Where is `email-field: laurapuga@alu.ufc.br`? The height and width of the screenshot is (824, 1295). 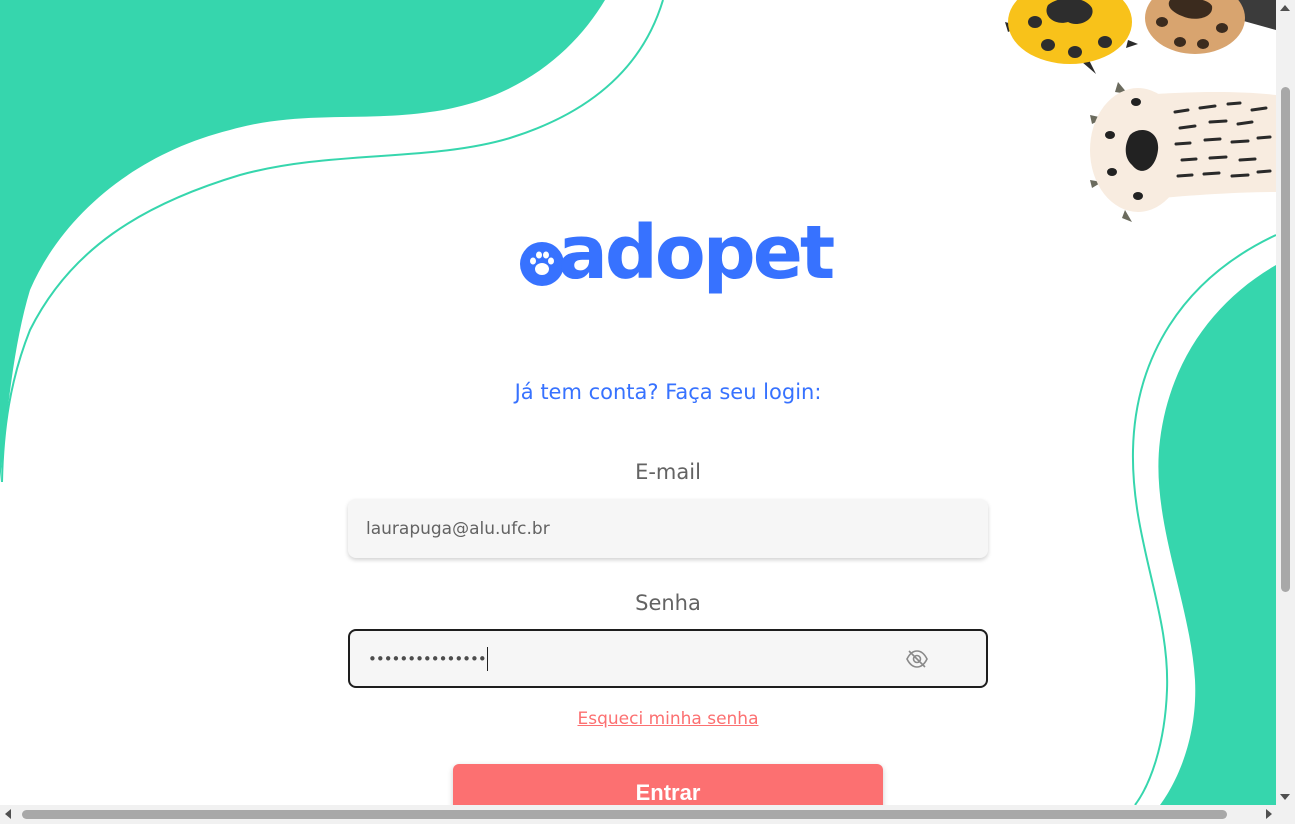
email-field: laurapuga@alu.ufc.br is located at coordinates (668, 528).